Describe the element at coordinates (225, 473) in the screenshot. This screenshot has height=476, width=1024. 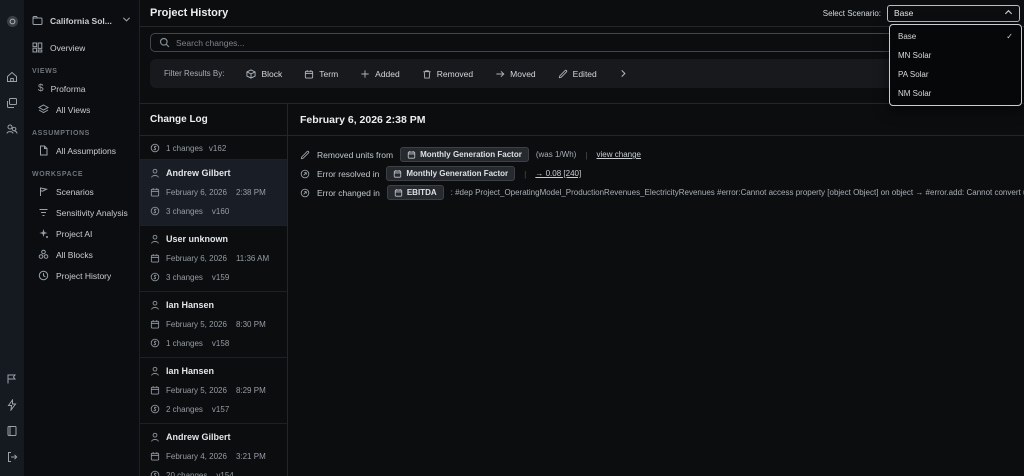
I see `version-label: v154` at that location.